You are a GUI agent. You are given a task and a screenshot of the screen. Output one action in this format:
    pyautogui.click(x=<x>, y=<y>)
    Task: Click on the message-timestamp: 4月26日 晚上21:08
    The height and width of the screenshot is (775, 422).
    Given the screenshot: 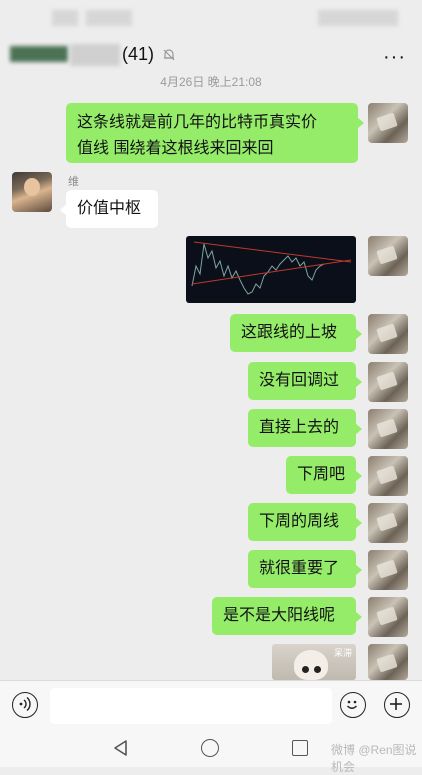 What is the action you would take?
    pyautogui.click(x=211, y=82)
    